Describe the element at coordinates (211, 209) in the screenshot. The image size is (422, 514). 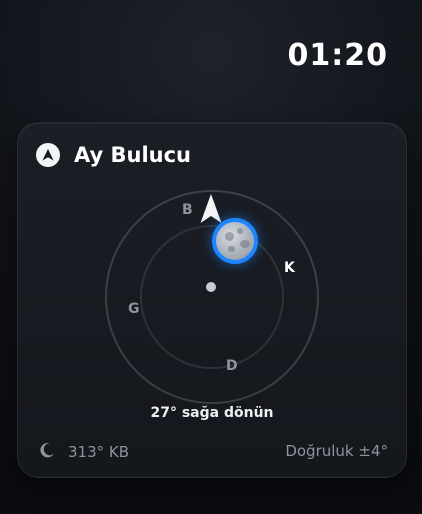
I see `heading-arrow-icon` at that location.